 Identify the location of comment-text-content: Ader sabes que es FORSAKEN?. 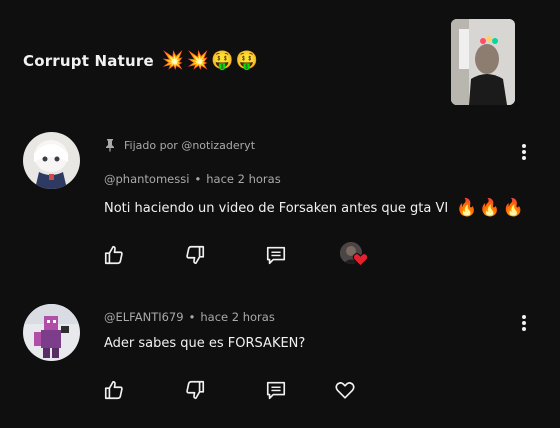
(205, 343).